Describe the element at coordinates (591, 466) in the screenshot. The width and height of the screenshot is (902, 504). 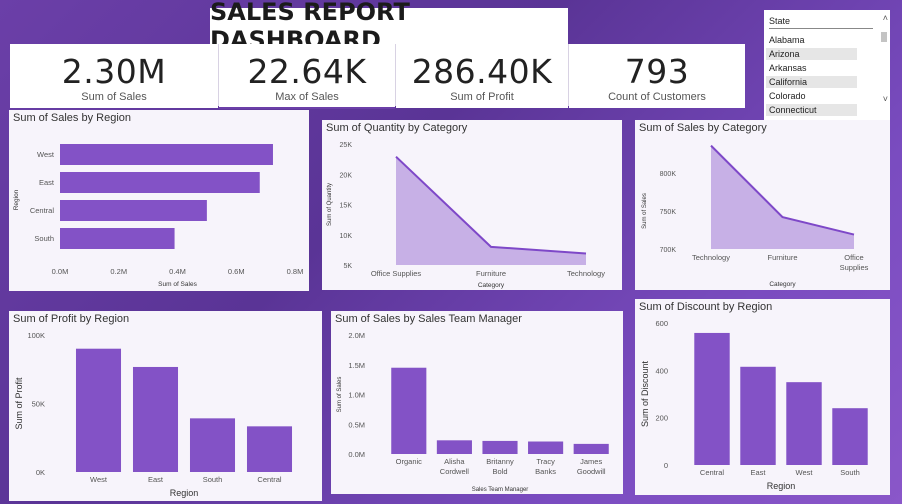
I see `category-label: James Goodwill` at that location.